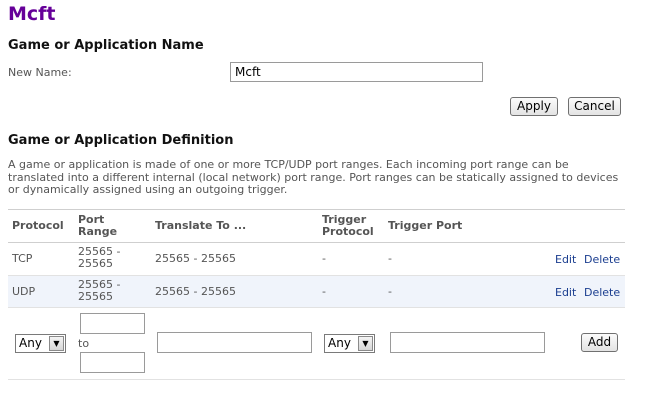  I want to click on row-1-trigger-port: -, so click(390, 258).